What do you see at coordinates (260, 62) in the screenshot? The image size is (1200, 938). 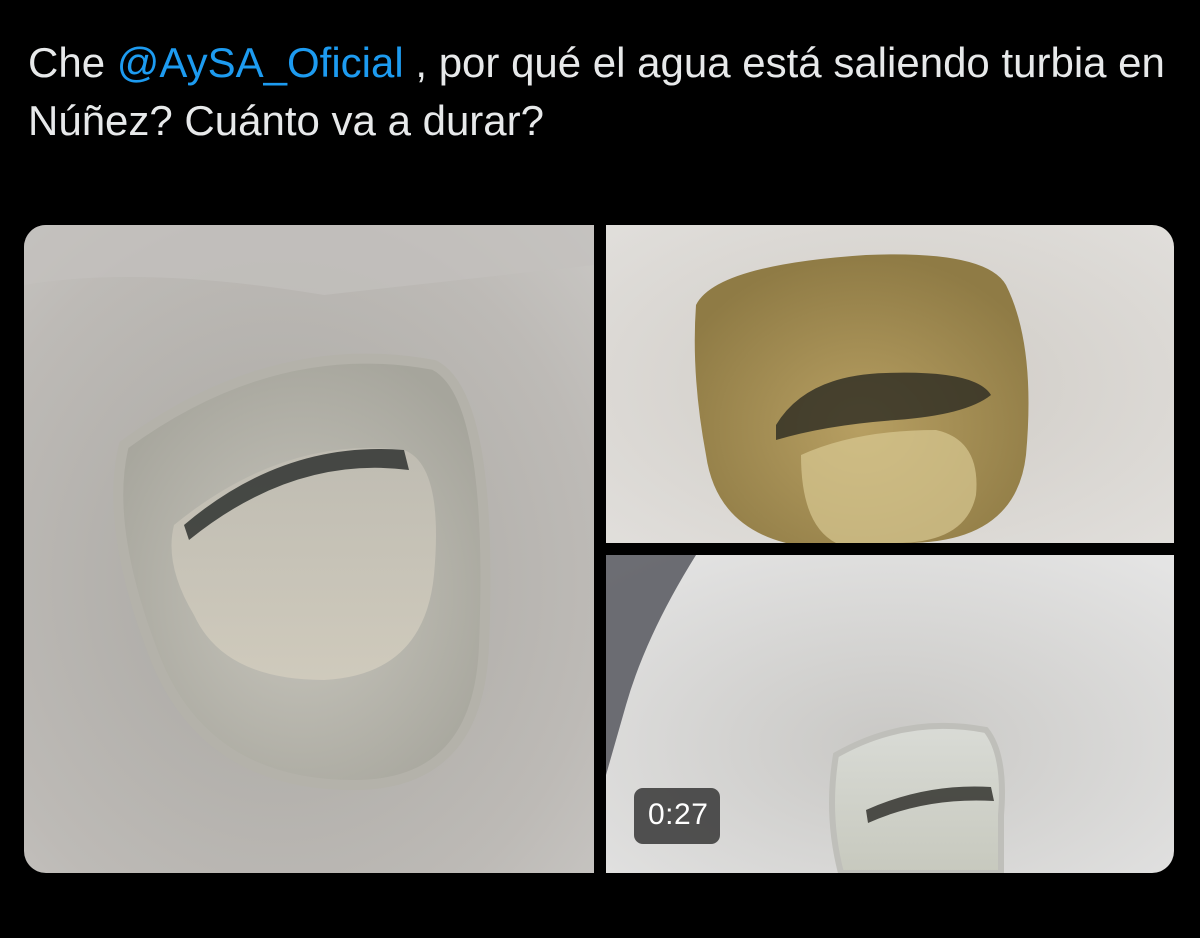 I see `mention-link: @AySA_Oficial` at bounding box center [260, 62].